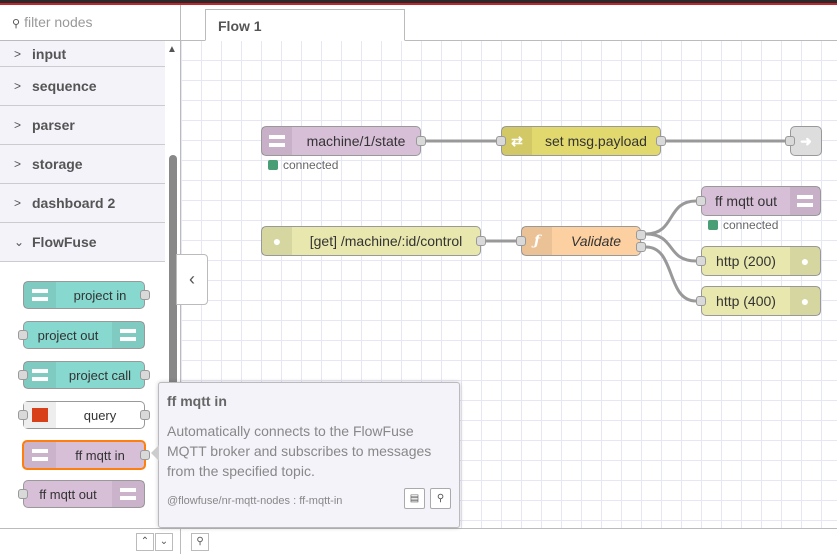  What do you see at coordinates (356, 141) in the screenshot?
I see `node-label: machine/1/state` at bounding box center [356, 141].